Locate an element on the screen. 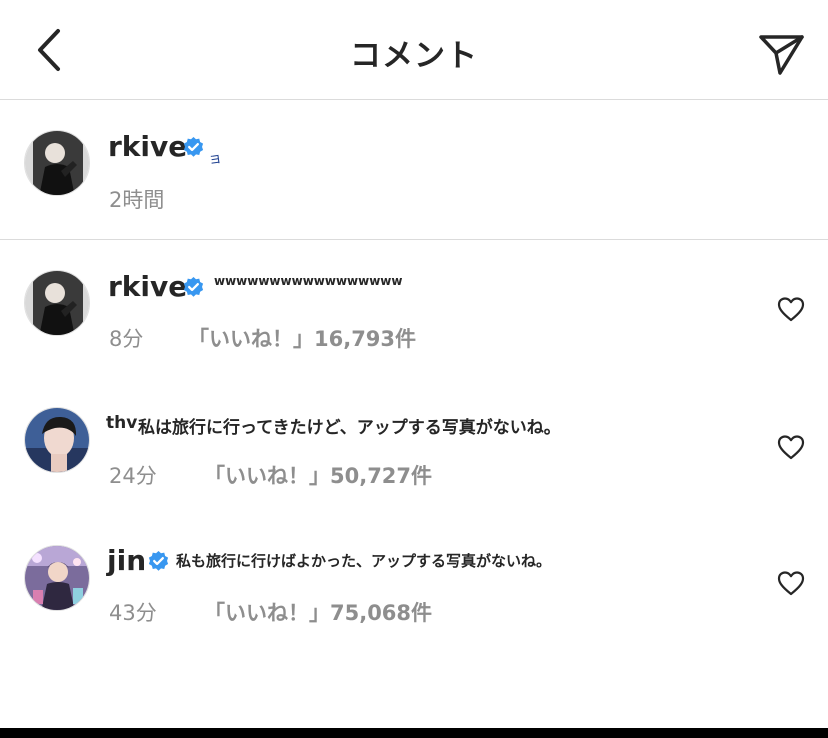 This screenshot has height=738, width=828. page-title: コメント is located at coordinates (414, 56).